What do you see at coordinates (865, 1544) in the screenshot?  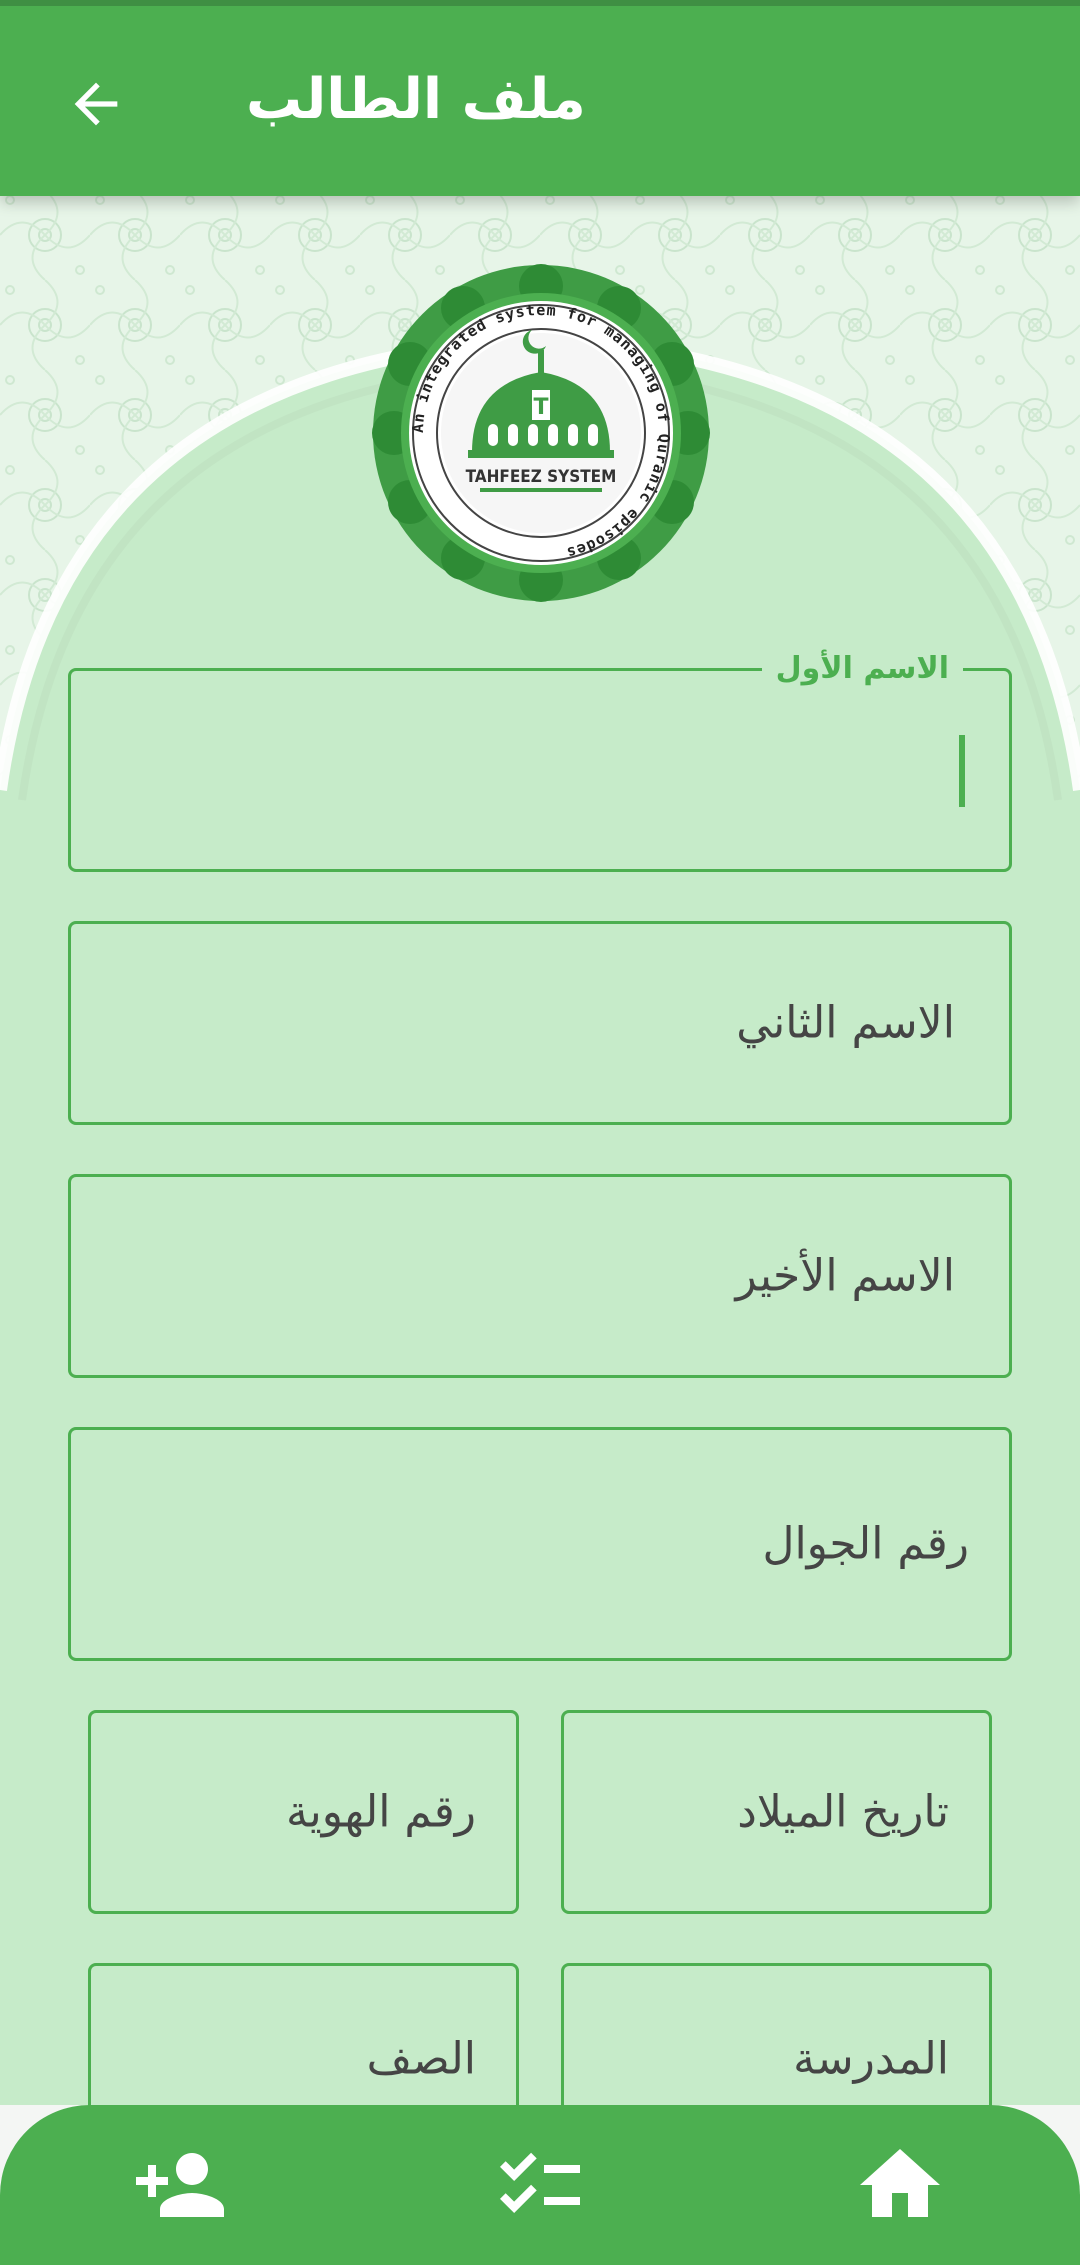 I see `mobile-label: رقم الجوال` at bounding box center [865, 1544].